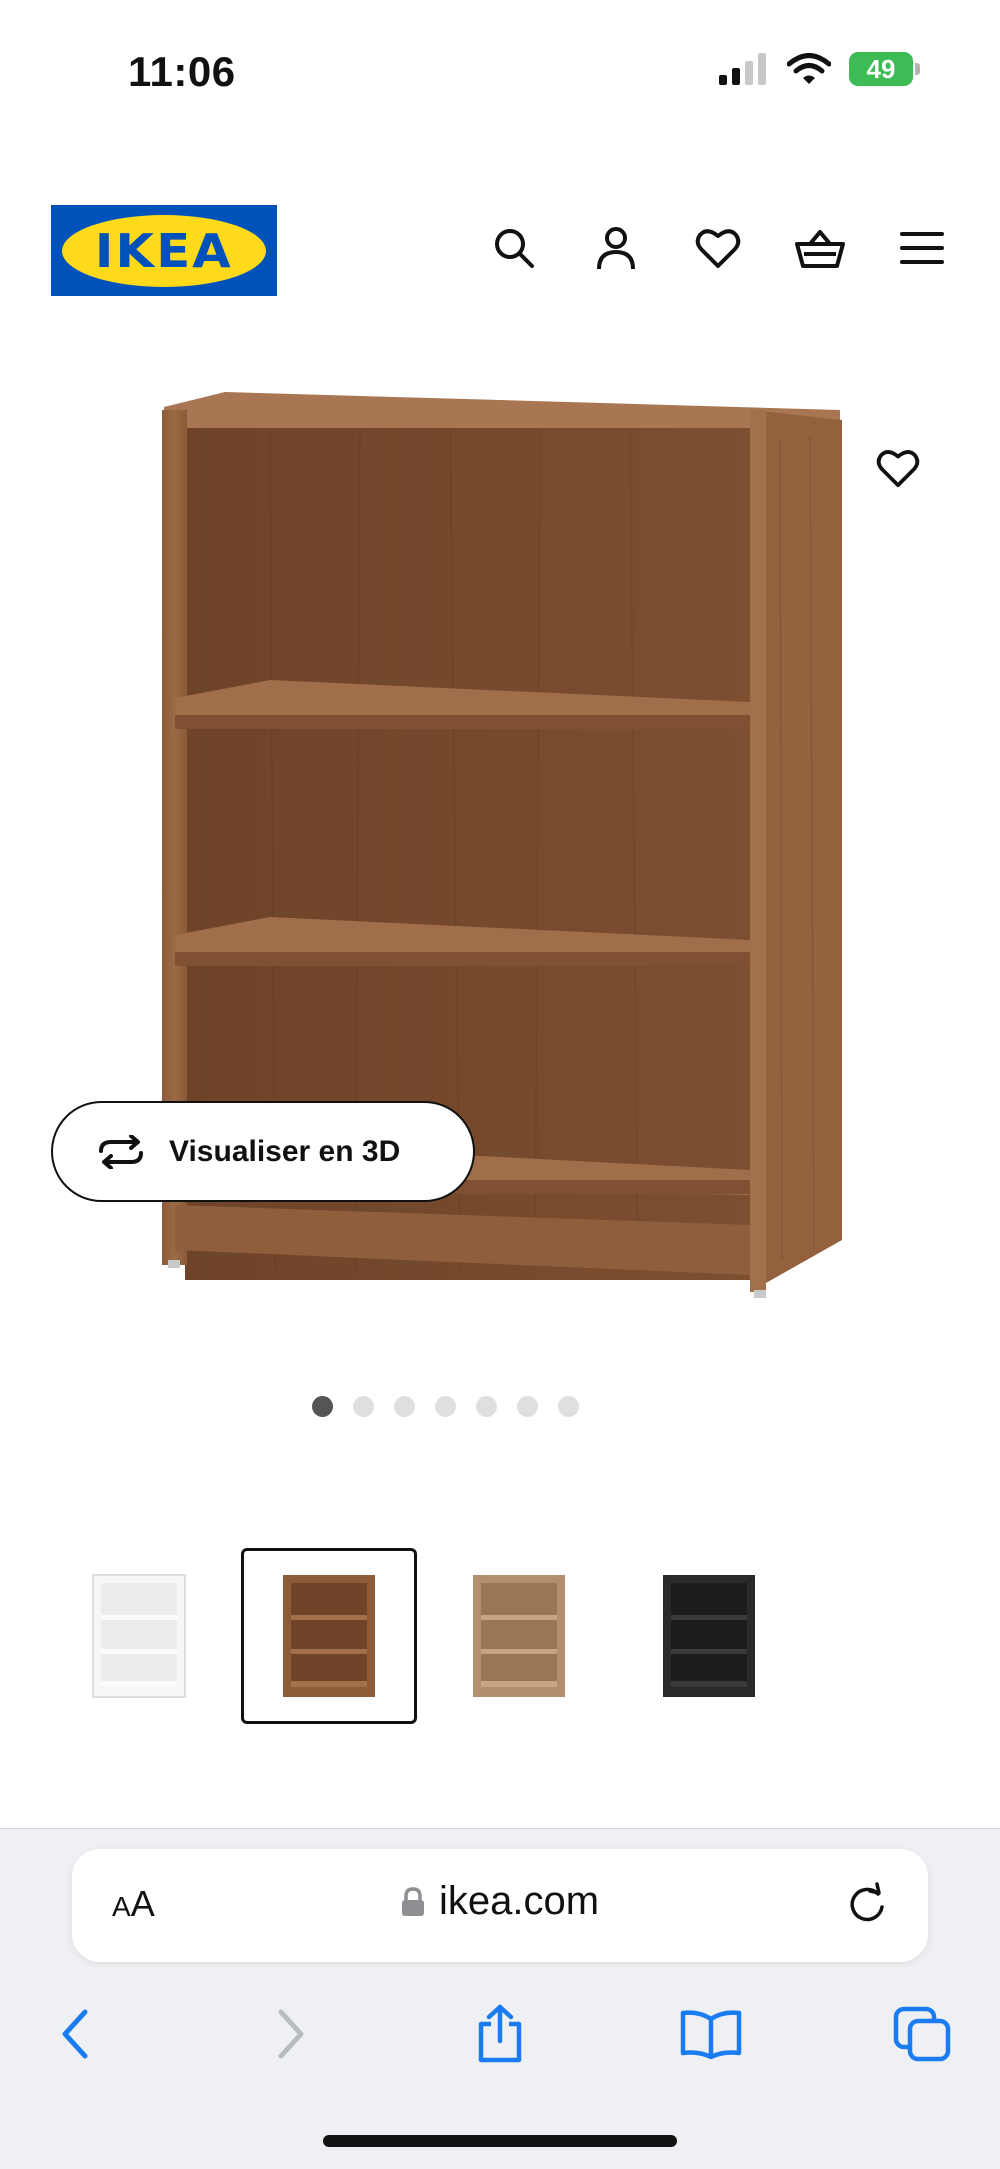 Image resolution: width=1000 pixels, height=2169 pixels. I want to click on ikea-logo: IKEA, so click(164, 250).